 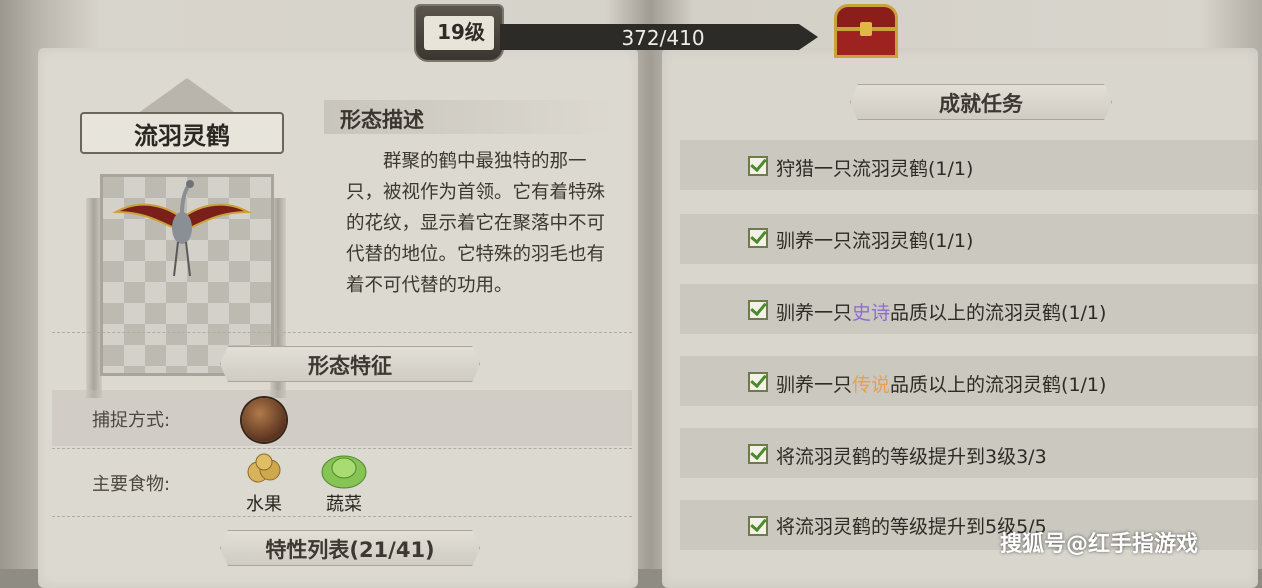 I want to click on description-title: 形态描述, so click(x=382, y=120).